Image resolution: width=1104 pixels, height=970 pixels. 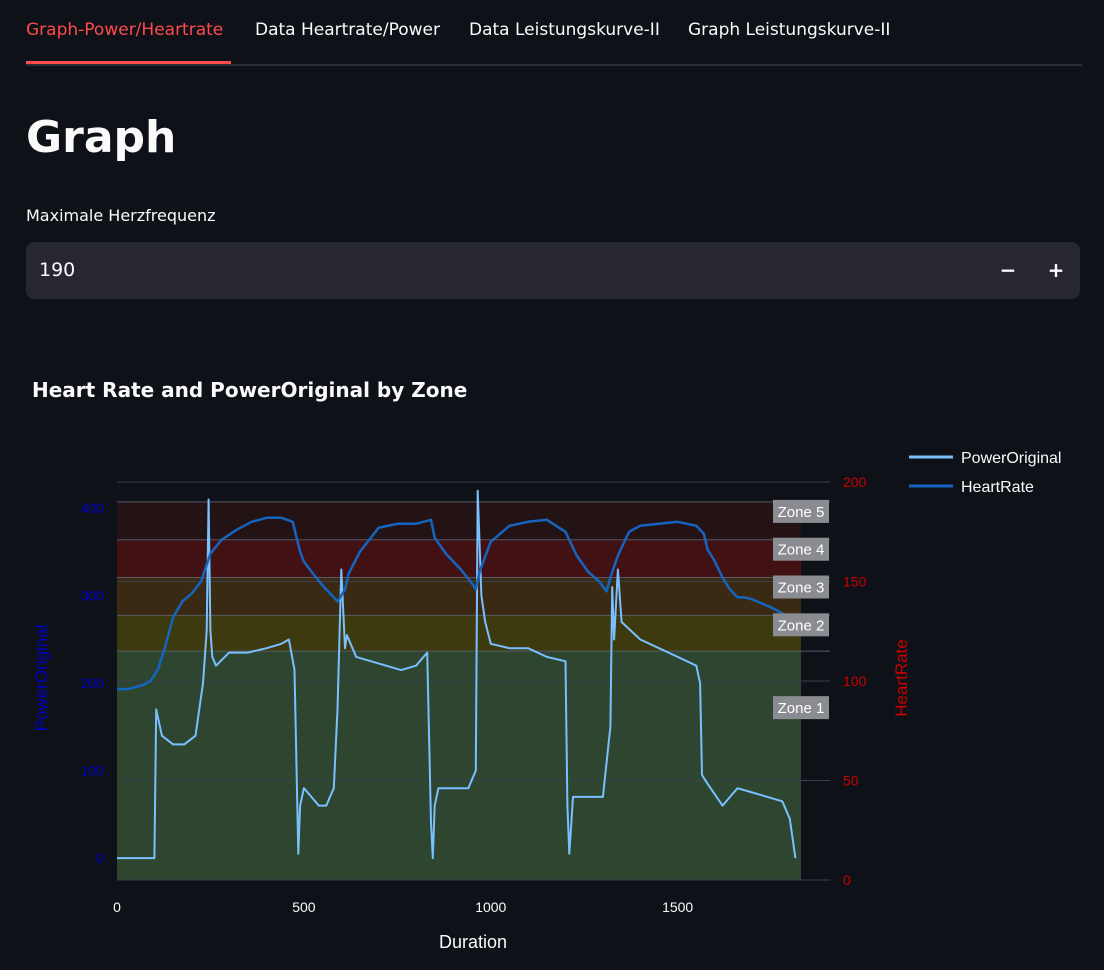 What do you see at coordinates (1056, 270) in the screenshot?
I see `increment-button: +` at bounding box center [1056, 270].